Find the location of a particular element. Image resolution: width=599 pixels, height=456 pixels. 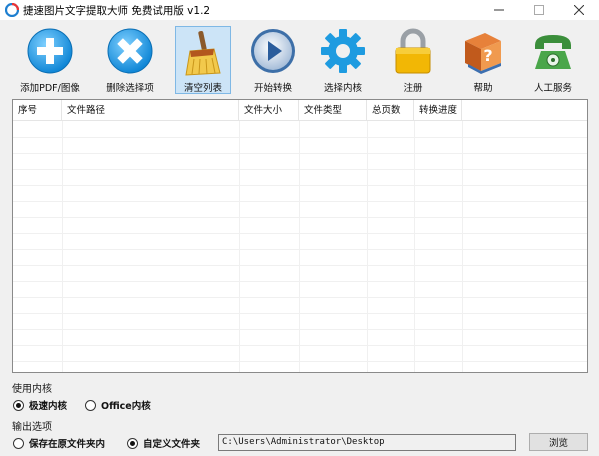

output-section-title: 输出选项 is located at coordinates (32, 427).